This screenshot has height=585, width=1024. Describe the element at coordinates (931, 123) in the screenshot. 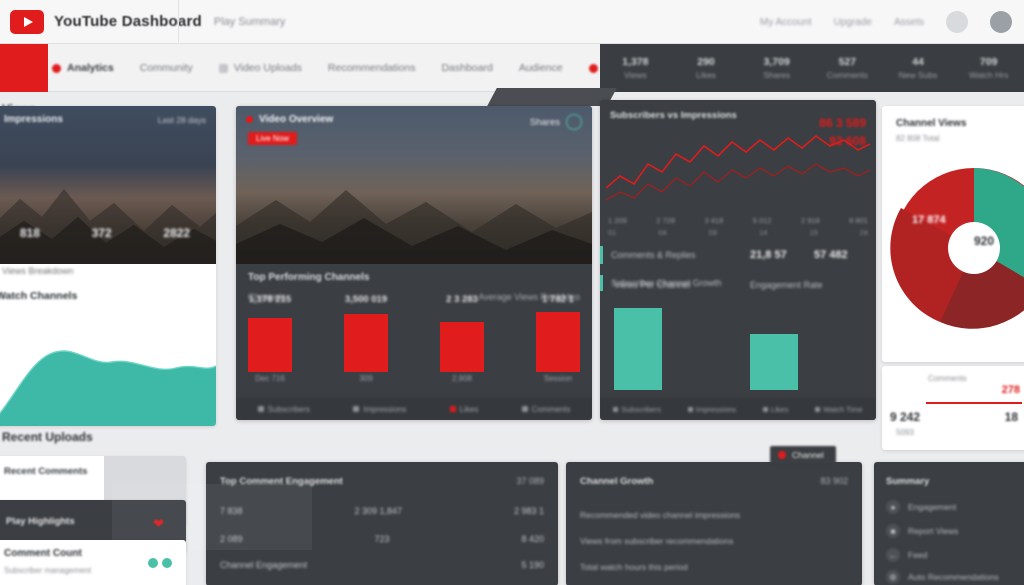

I see `card-title: Channel Views` at that location.